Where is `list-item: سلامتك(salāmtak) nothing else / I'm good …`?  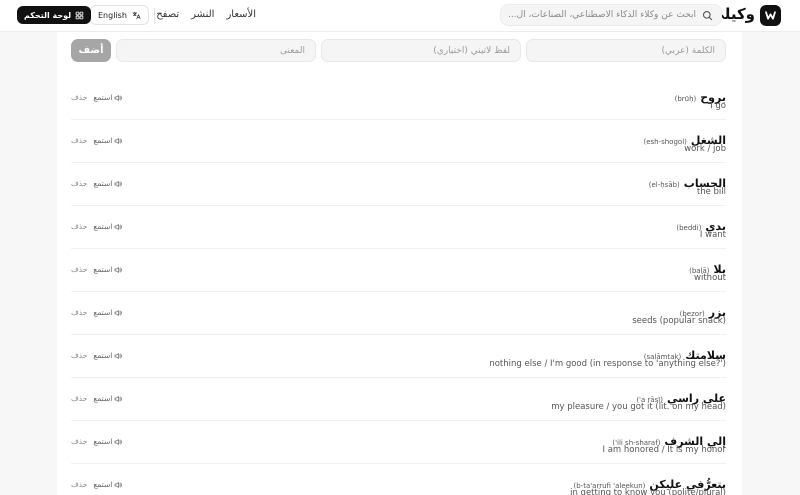 list-item: سلامتك(salāmtak) nothing else / I'm good … is located at coordinates (398, 356).